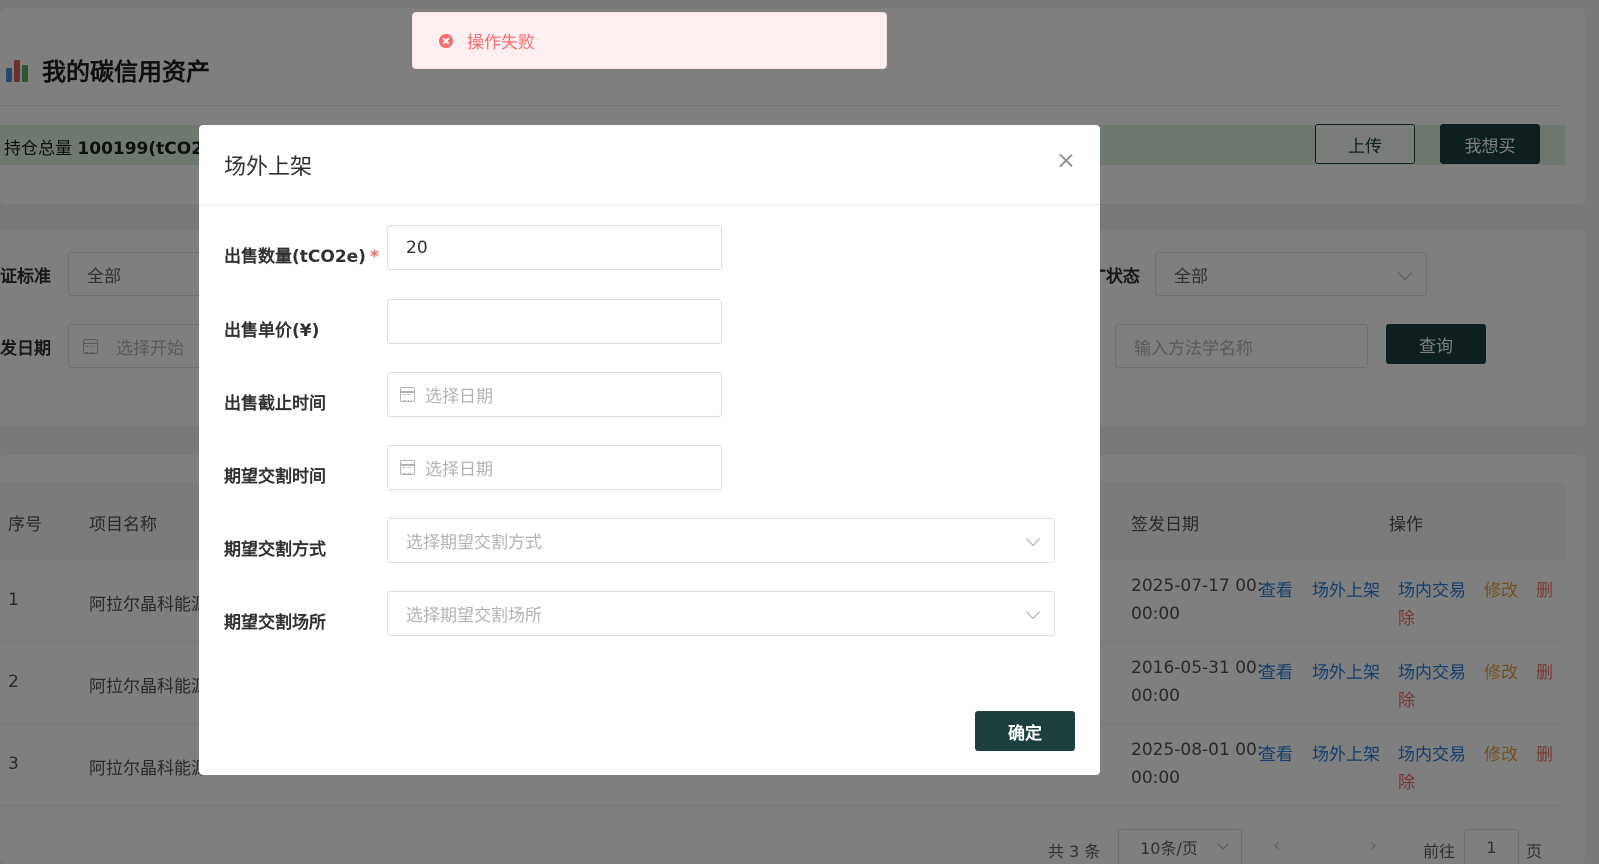  Describe the element at coordinates (459, 397) in the screenshot. I see `deadline-placeholder: 选择日期` at that location.